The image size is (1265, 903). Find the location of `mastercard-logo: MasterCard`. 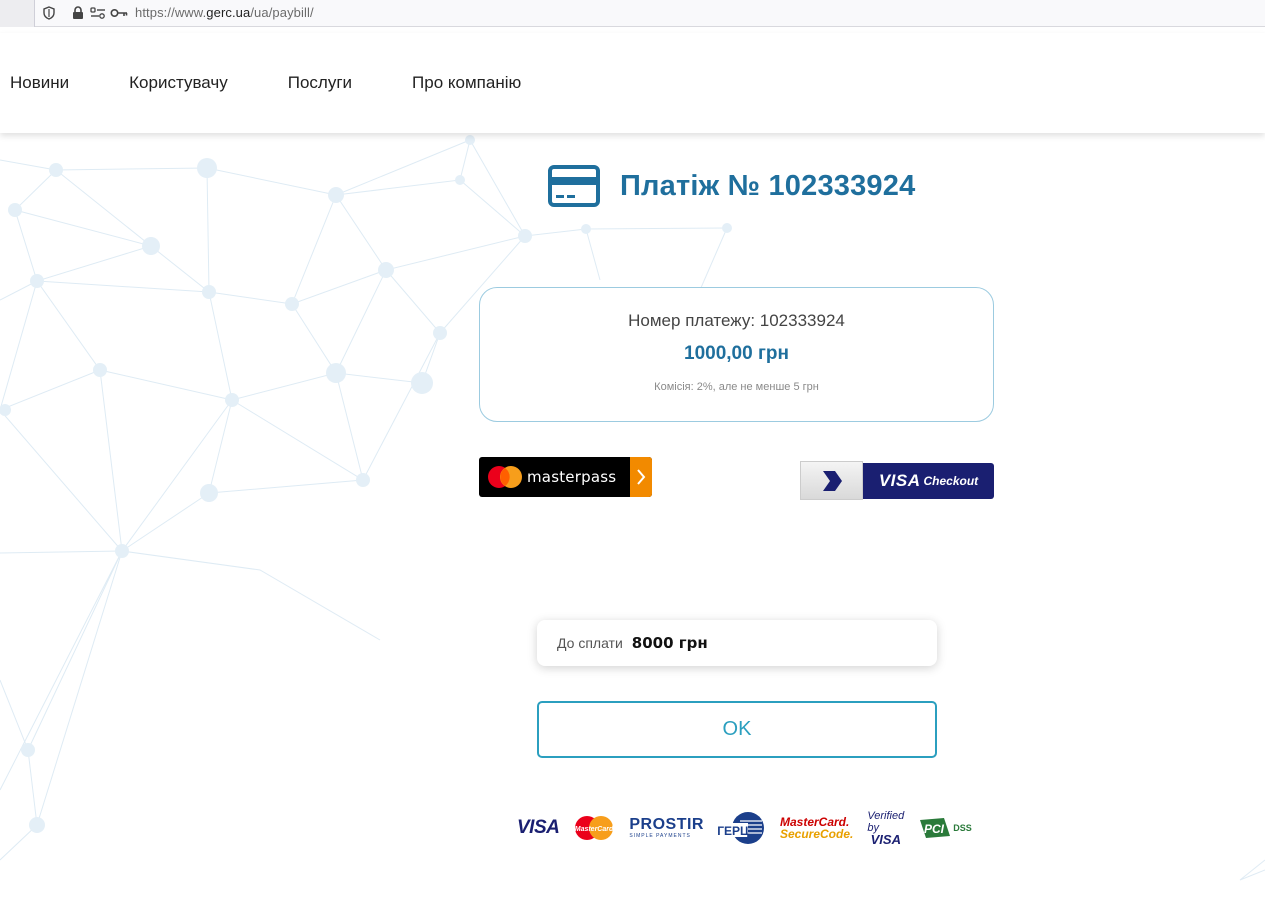

mastercard-logo: MasterCard is located at coordinates (594, 828).